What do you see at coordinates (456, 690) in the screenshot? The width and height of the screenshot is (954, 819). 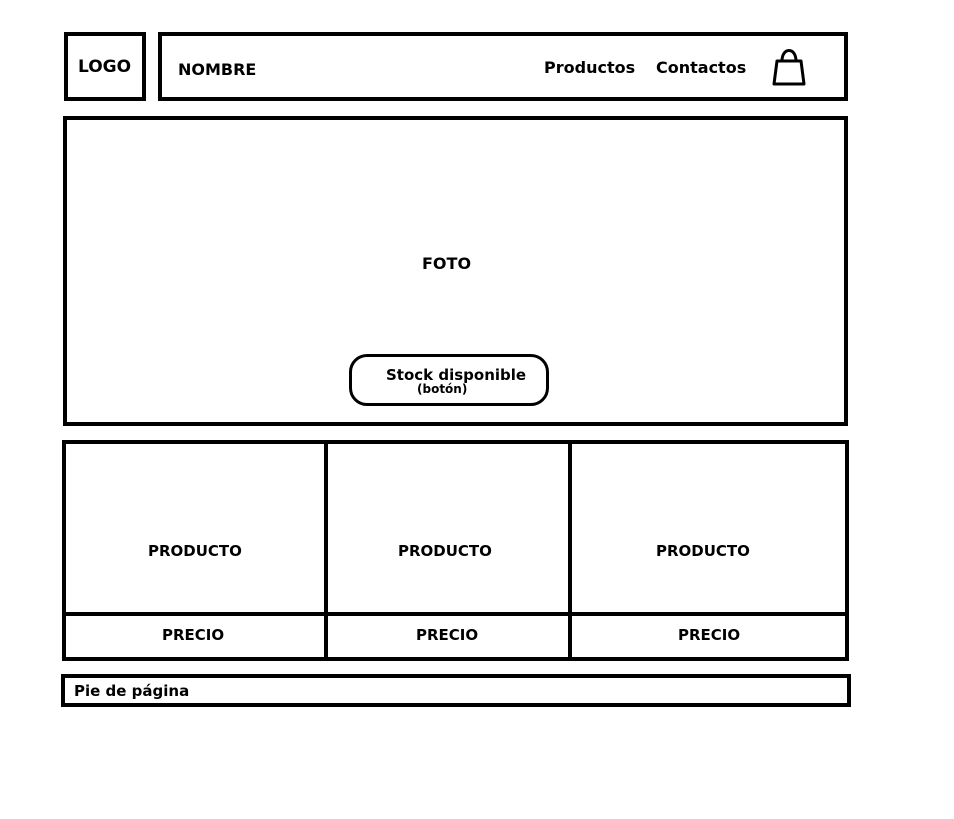 I see `footer: Pie de página` at bounding box center [456, 690].